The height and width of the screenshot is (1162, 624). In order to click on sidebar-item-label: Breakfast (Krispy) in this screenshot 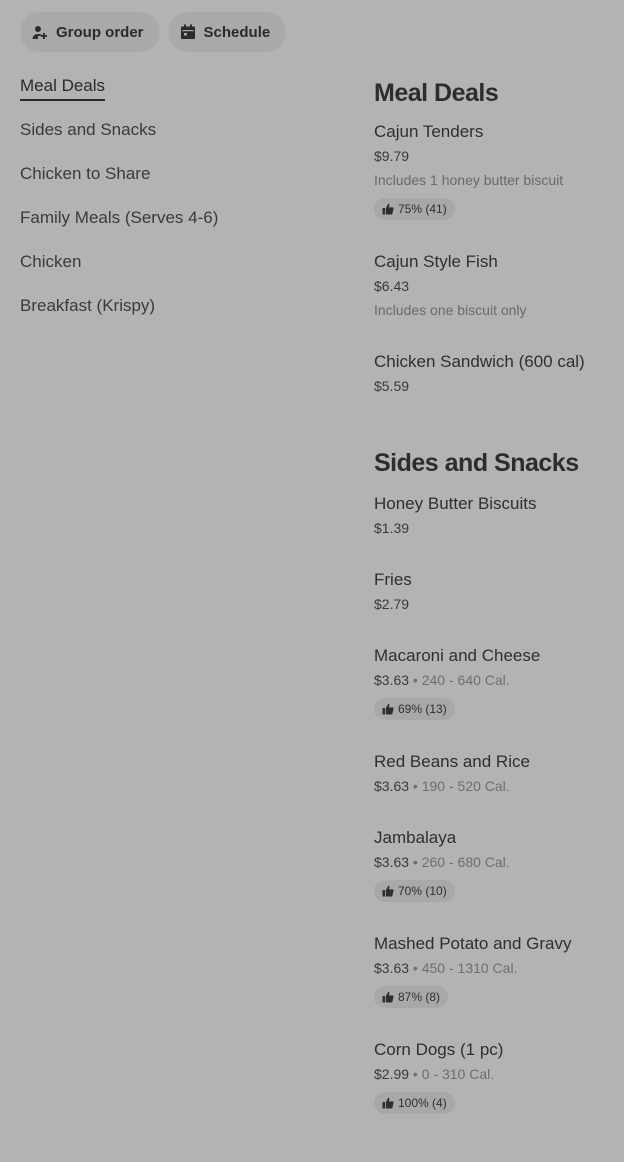, I will do `click(88, 305)`.